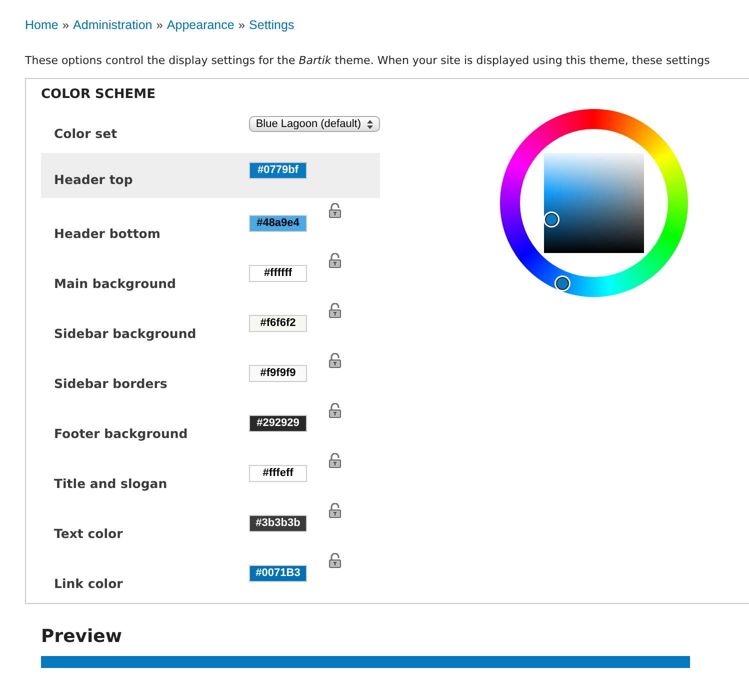  What do you see at coordinates (278, 423) in the screenshot?
I see `color-value-field: #292929` at bounding box center [278, 423].